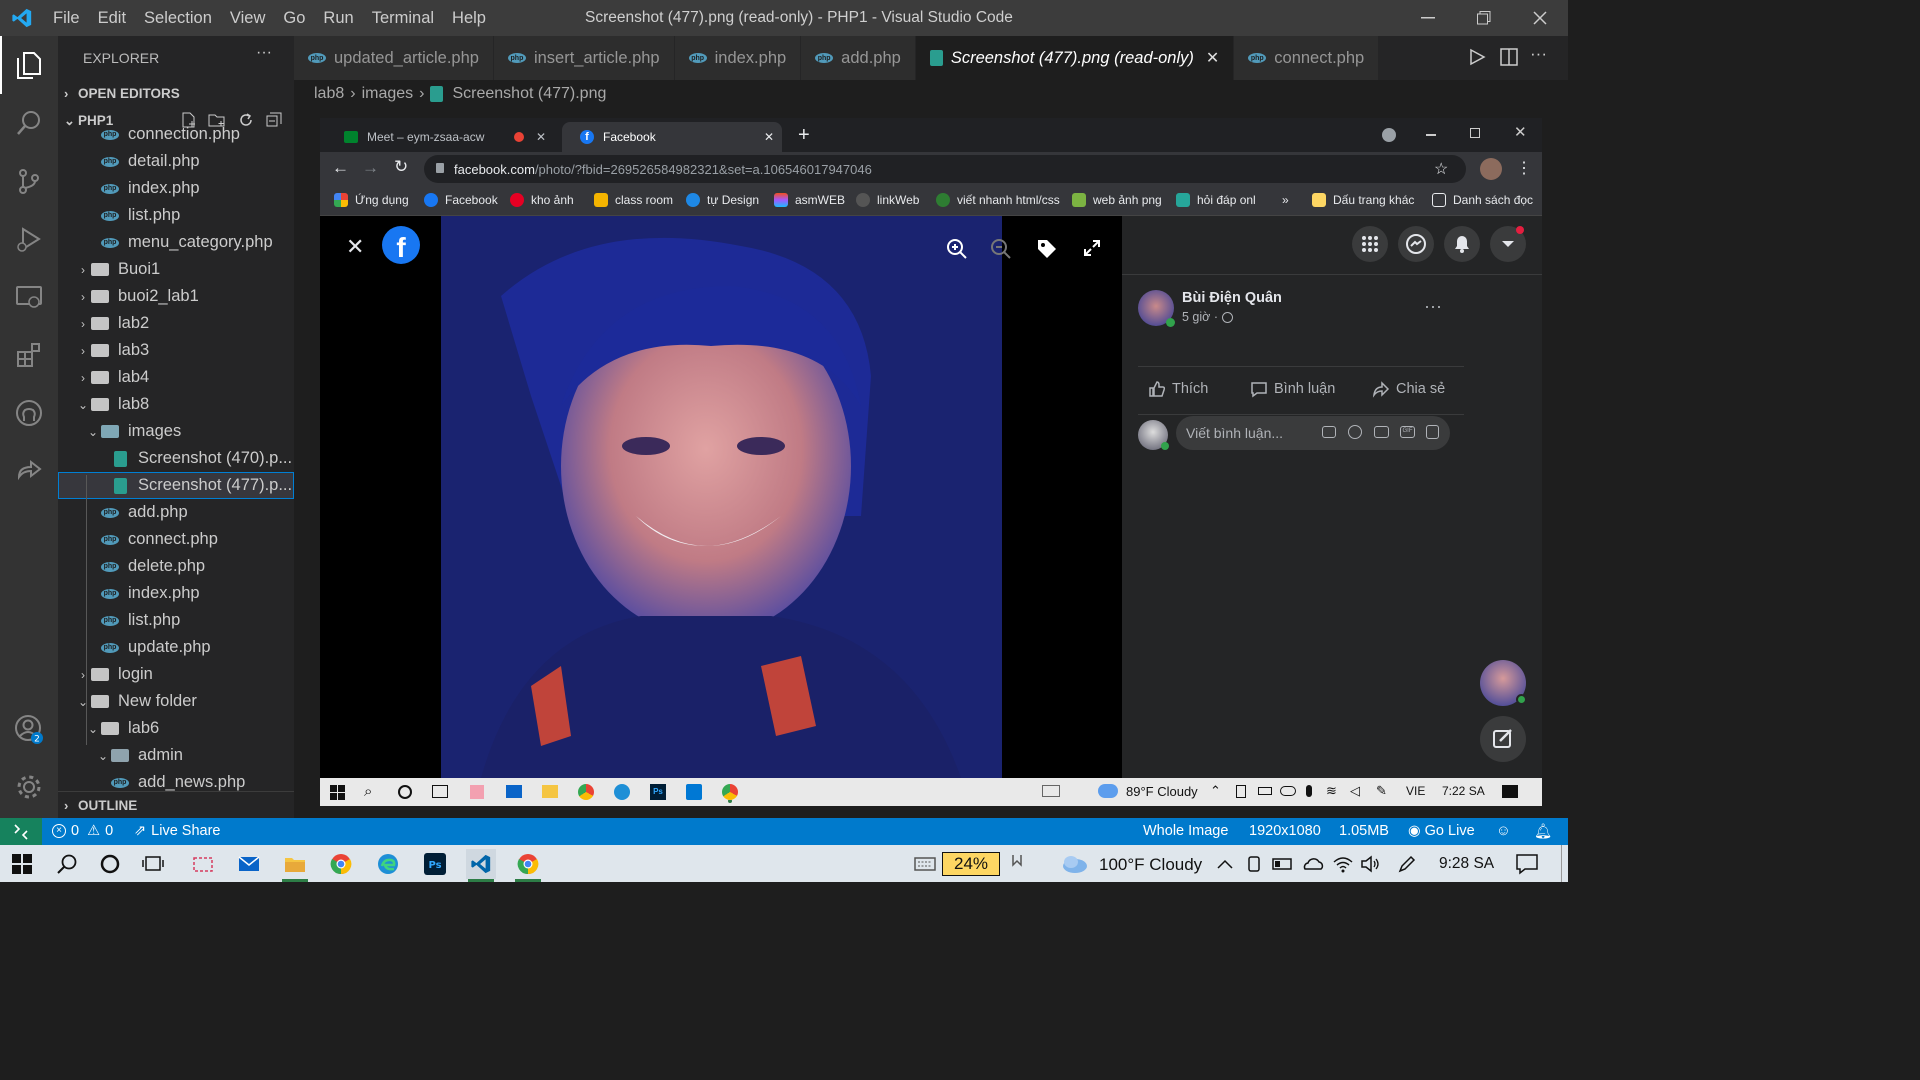  What do you see at coordinates (1509, 57) in the screenshot?
I see `split-editor-icon` at bounding box center [1509, 57].